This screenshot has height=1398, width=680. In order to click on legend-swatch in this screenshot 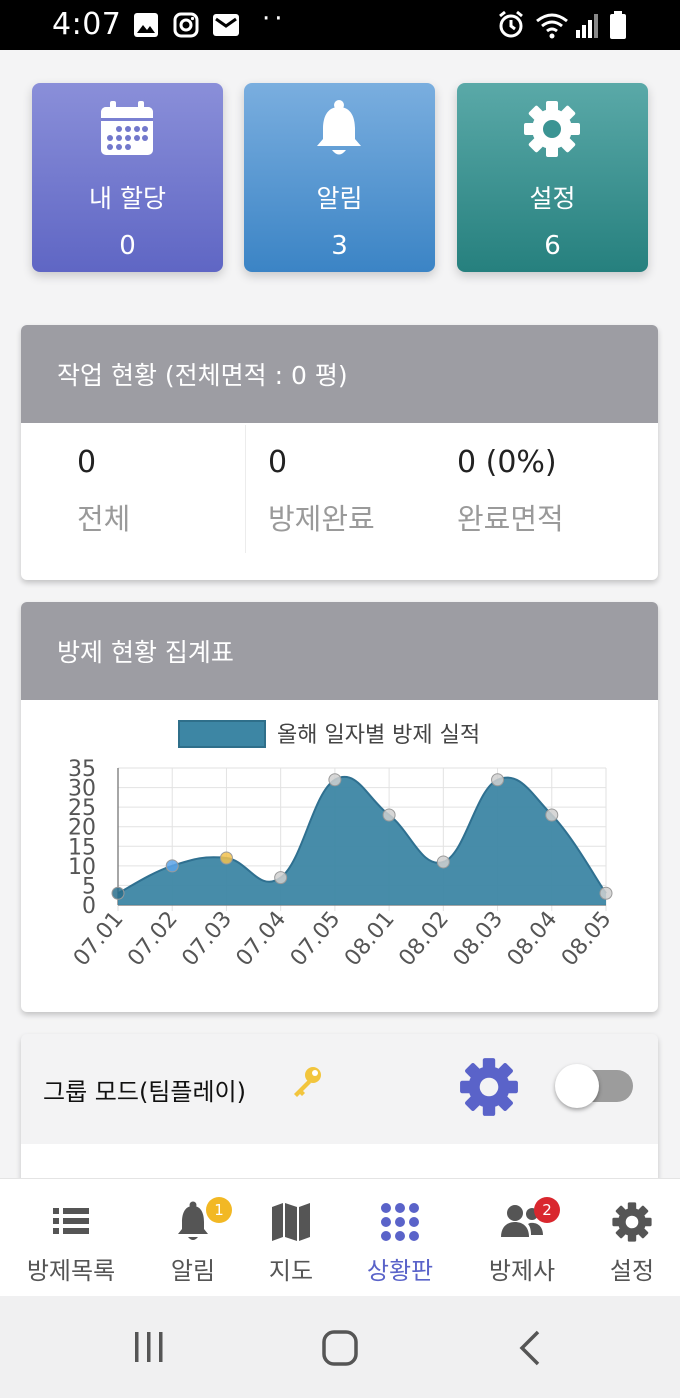, I will do `click(222, 734)`.